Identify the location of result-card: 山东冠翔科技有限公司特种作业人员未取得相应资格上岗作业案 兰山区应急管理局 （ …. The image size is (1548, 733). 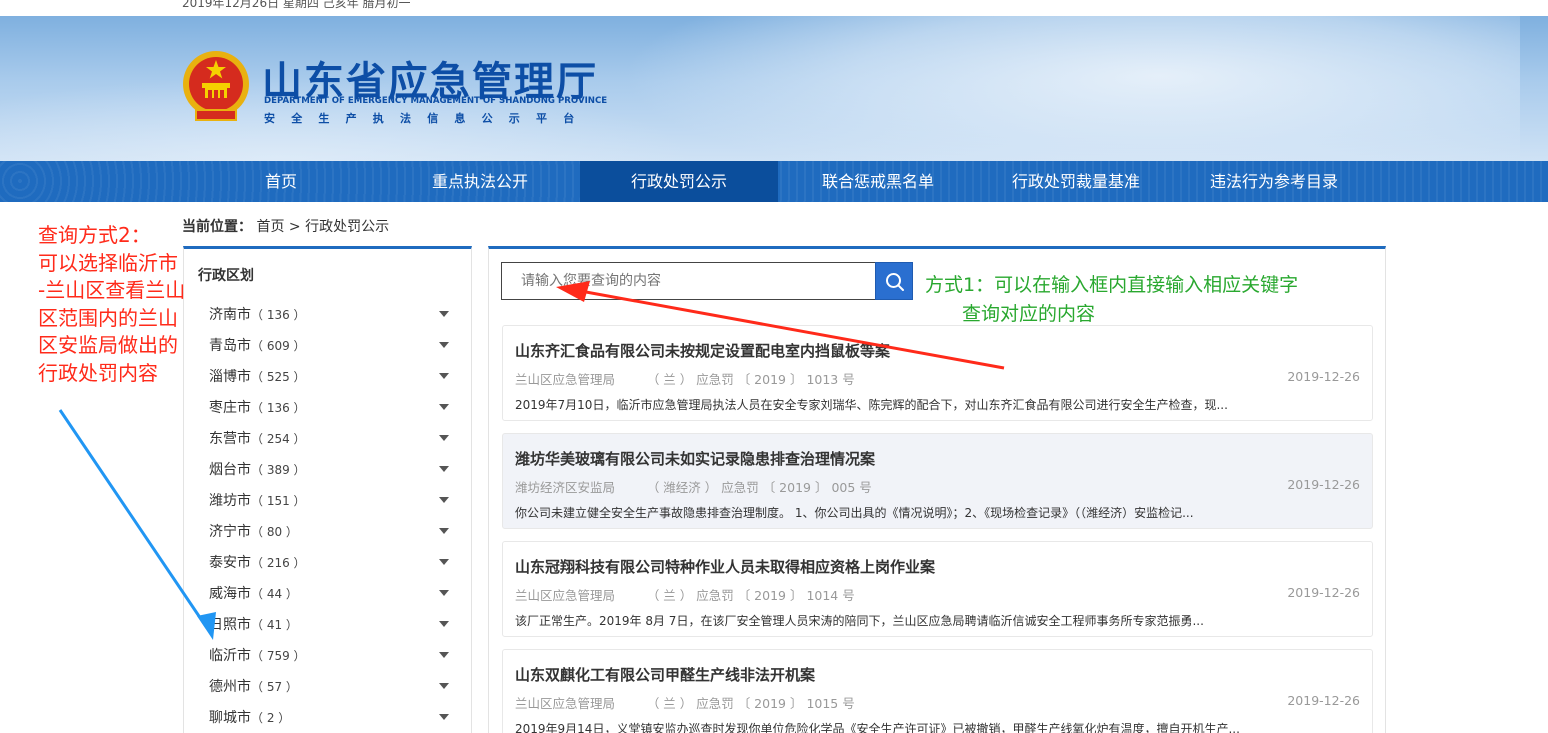
(937, 589).